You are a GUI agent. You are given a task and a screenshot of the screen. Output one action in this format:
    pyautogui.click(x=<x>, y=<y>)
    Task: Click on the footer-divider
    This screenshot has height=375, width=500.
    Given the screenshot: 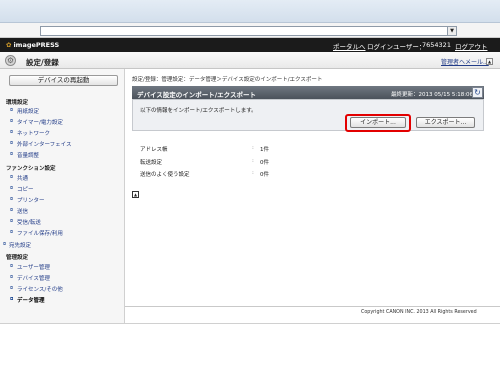 What is the action you would take?
    pyautogui.click(x=312, y=306)
    